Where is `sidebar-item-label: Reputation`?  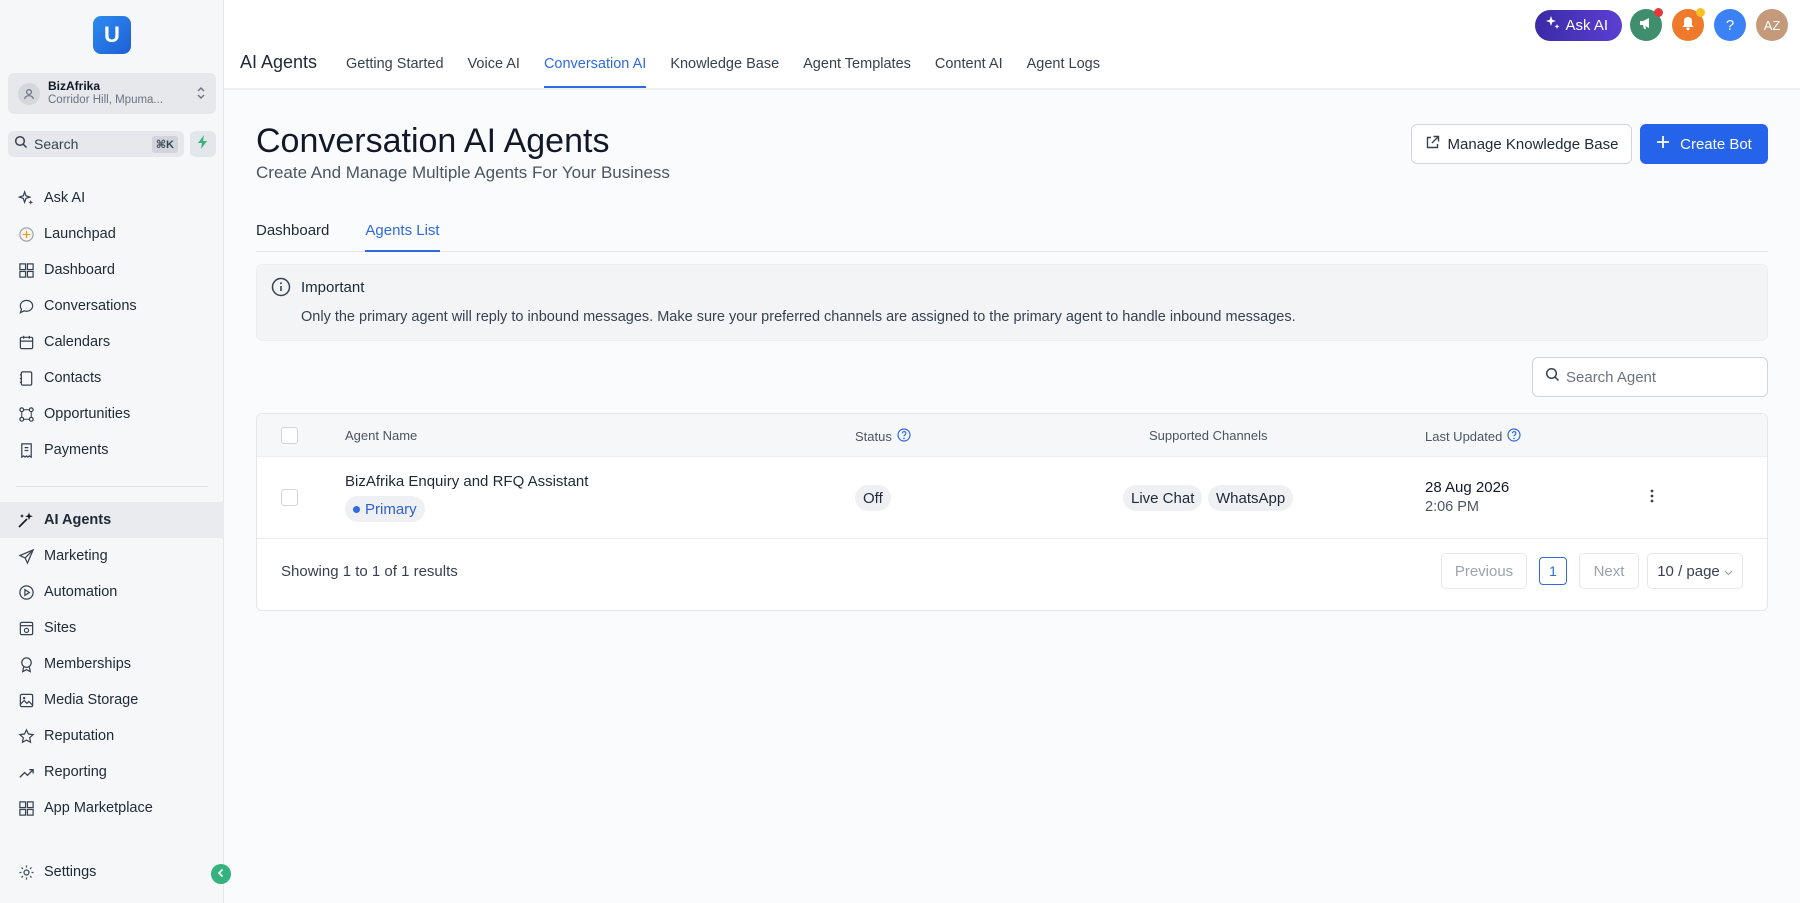
sidebar-item-label: Reputation is located at coordinates (79, 736).